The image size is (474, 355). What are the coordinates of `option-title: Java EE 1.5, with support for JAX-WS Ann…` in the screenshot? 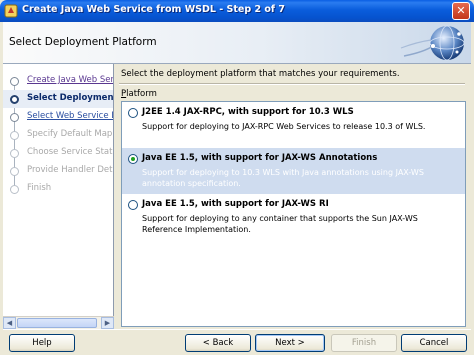 It's located at (260, 158).